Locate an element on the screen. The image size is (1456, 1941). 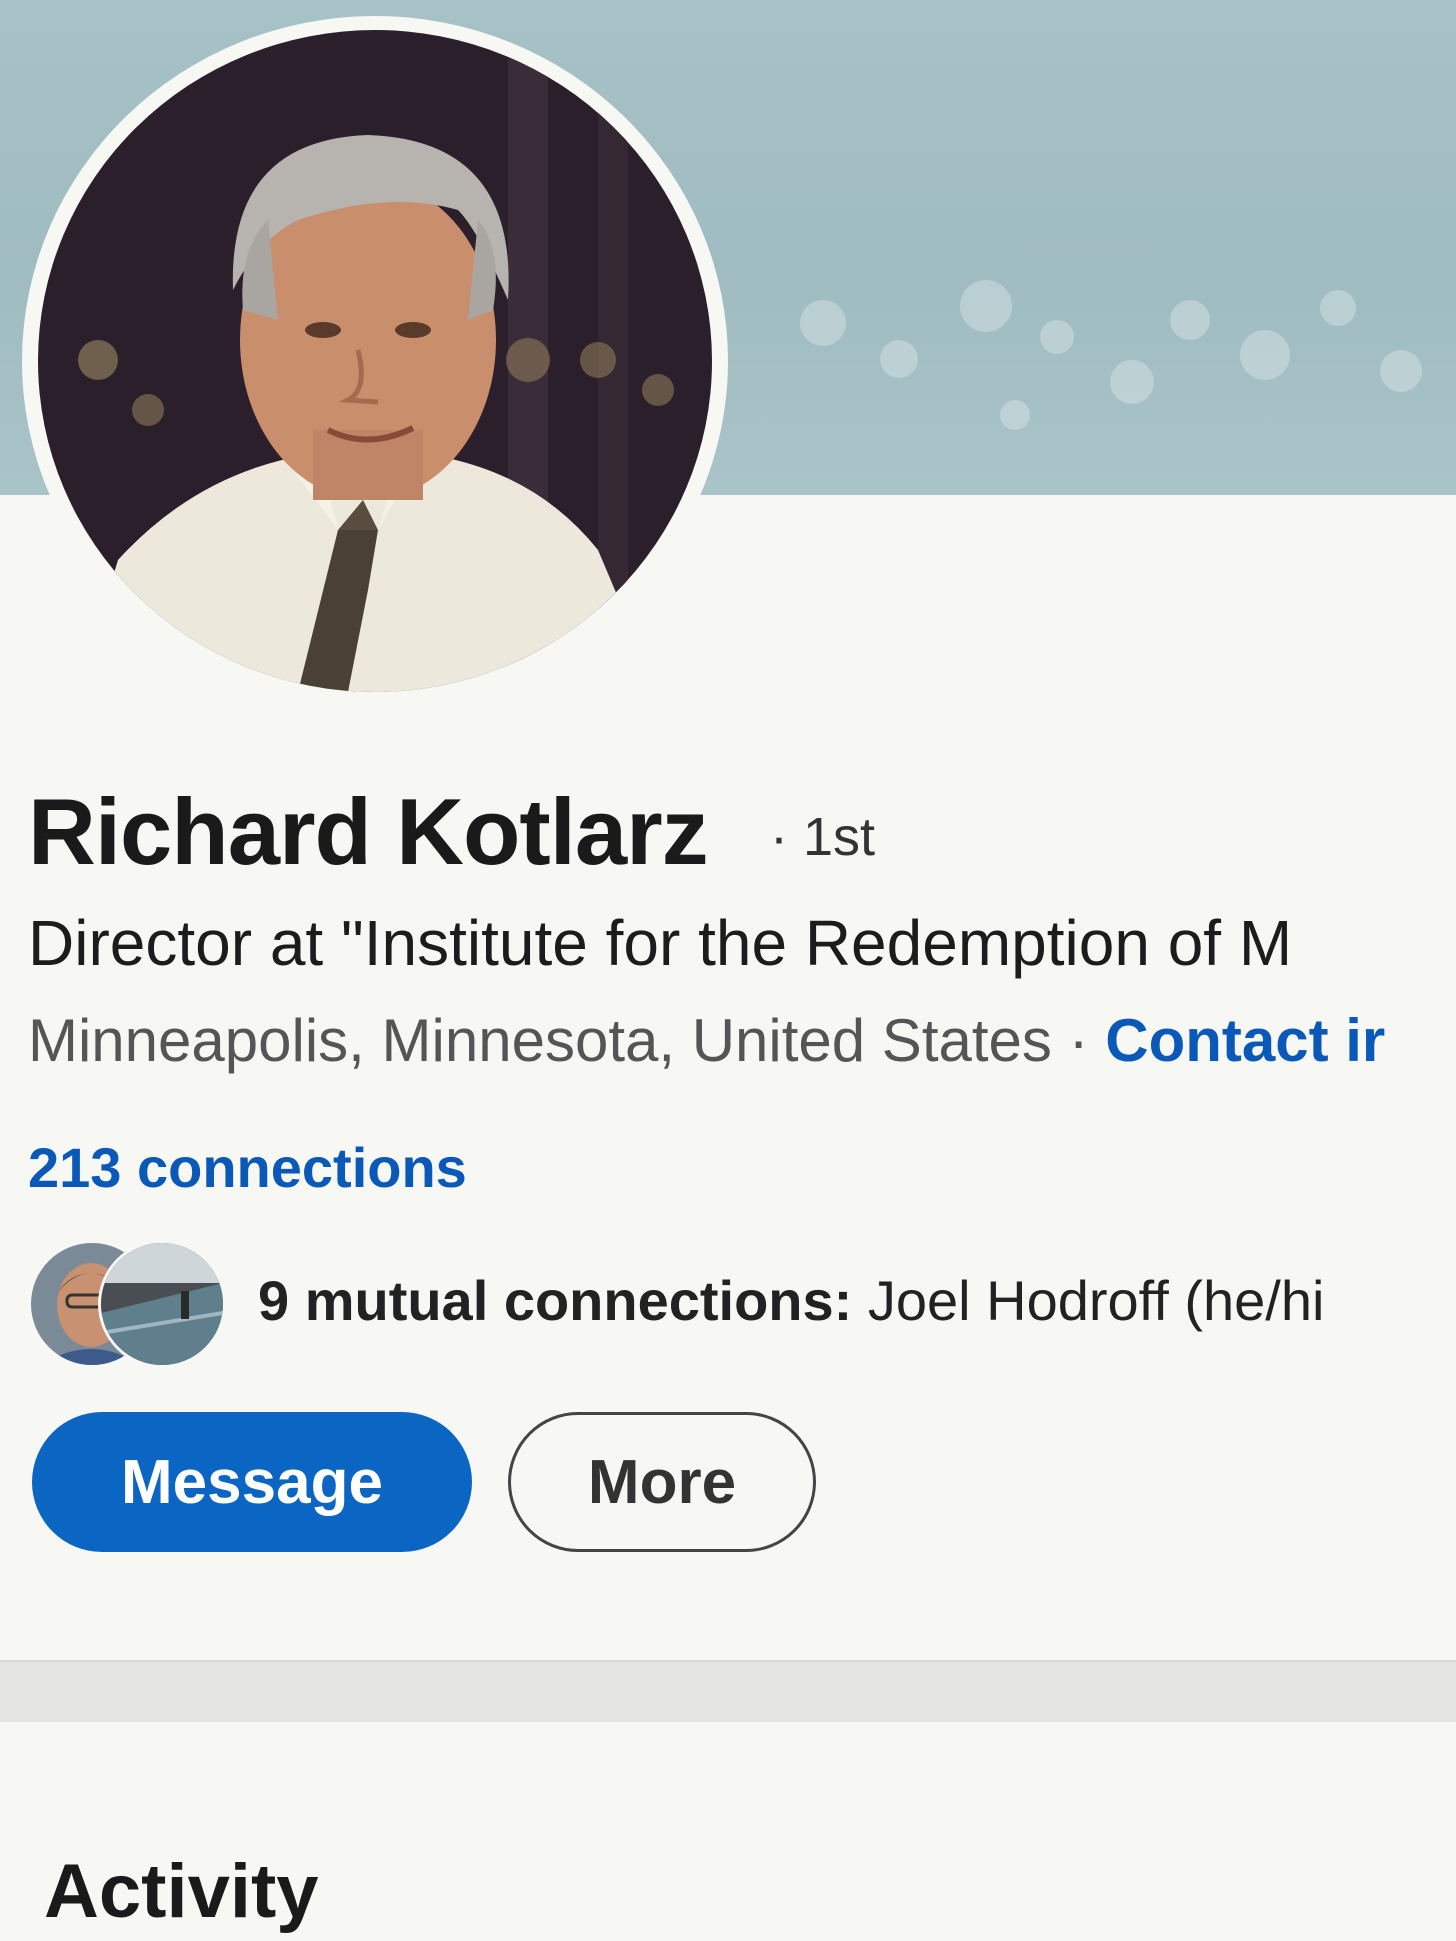
profile-name: Richard Kotlarz is located at coordinates (368, 831).